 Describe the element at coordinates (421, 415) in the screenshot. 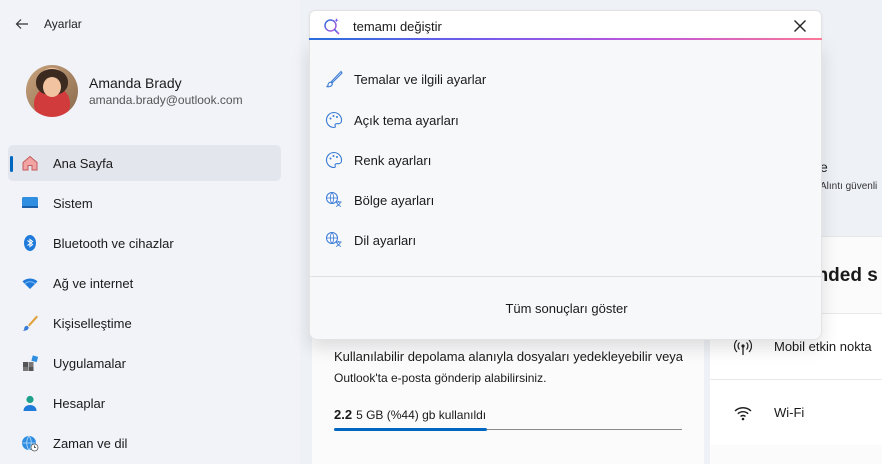

I see `storage-usage-text: 5 GB (%44) gb kullanıldı` at that location.